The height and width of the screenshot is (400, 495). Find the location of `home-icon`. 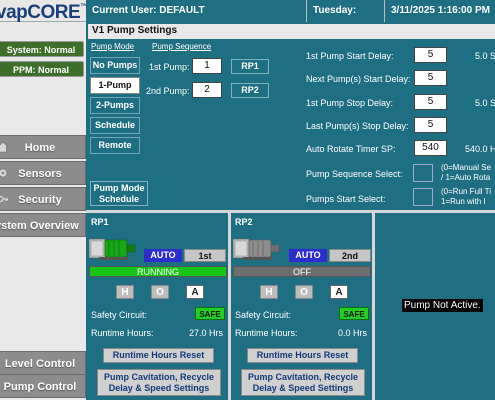

home-icon is located at coordinates (4, 147).